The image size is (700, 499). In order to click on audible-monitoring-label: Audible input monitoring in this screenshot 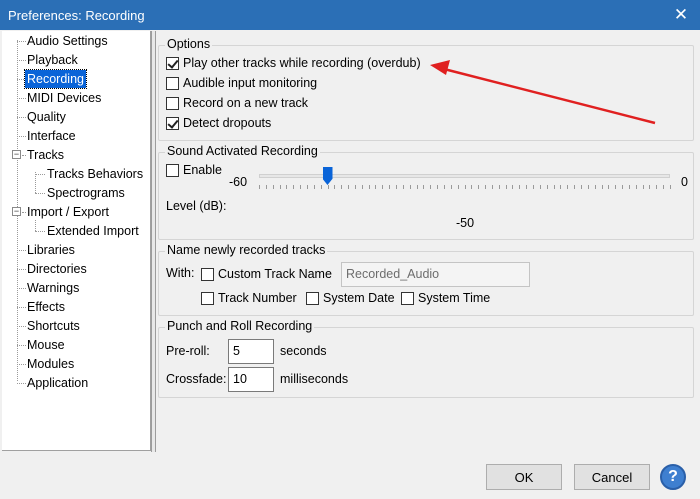, I will do `click(250, 83)`.